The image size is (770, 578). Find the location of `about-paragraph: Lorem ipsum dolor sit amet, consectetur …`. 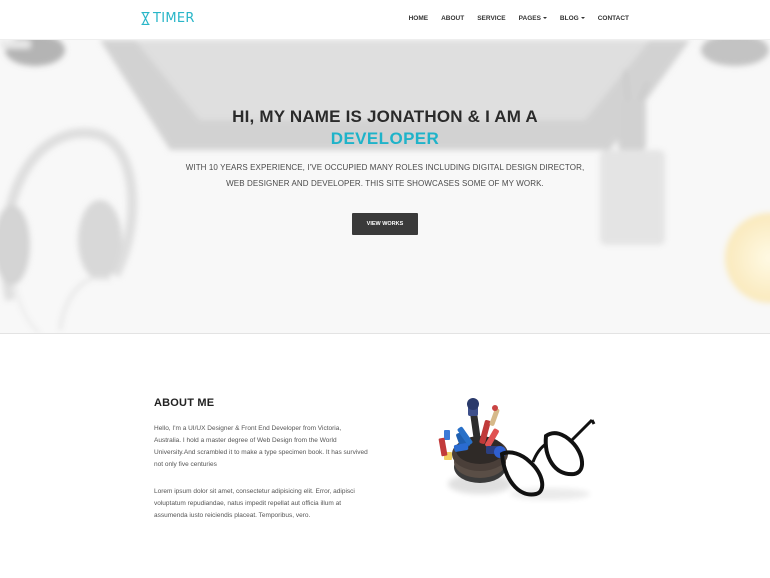

about-paragraph: Lorem ipsum dolor sit amet, consectetur … is located at coordinates (254, 503).